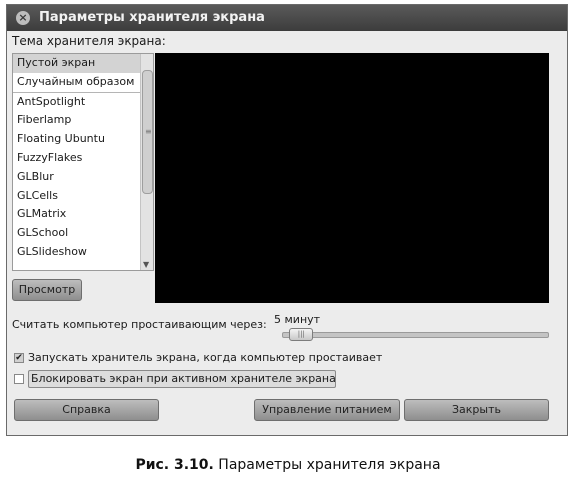  What do you see at coordinates (83, 82) in the screenshot?
I see `list-item-random: Случайным образом` at bounding box center [83, 82].